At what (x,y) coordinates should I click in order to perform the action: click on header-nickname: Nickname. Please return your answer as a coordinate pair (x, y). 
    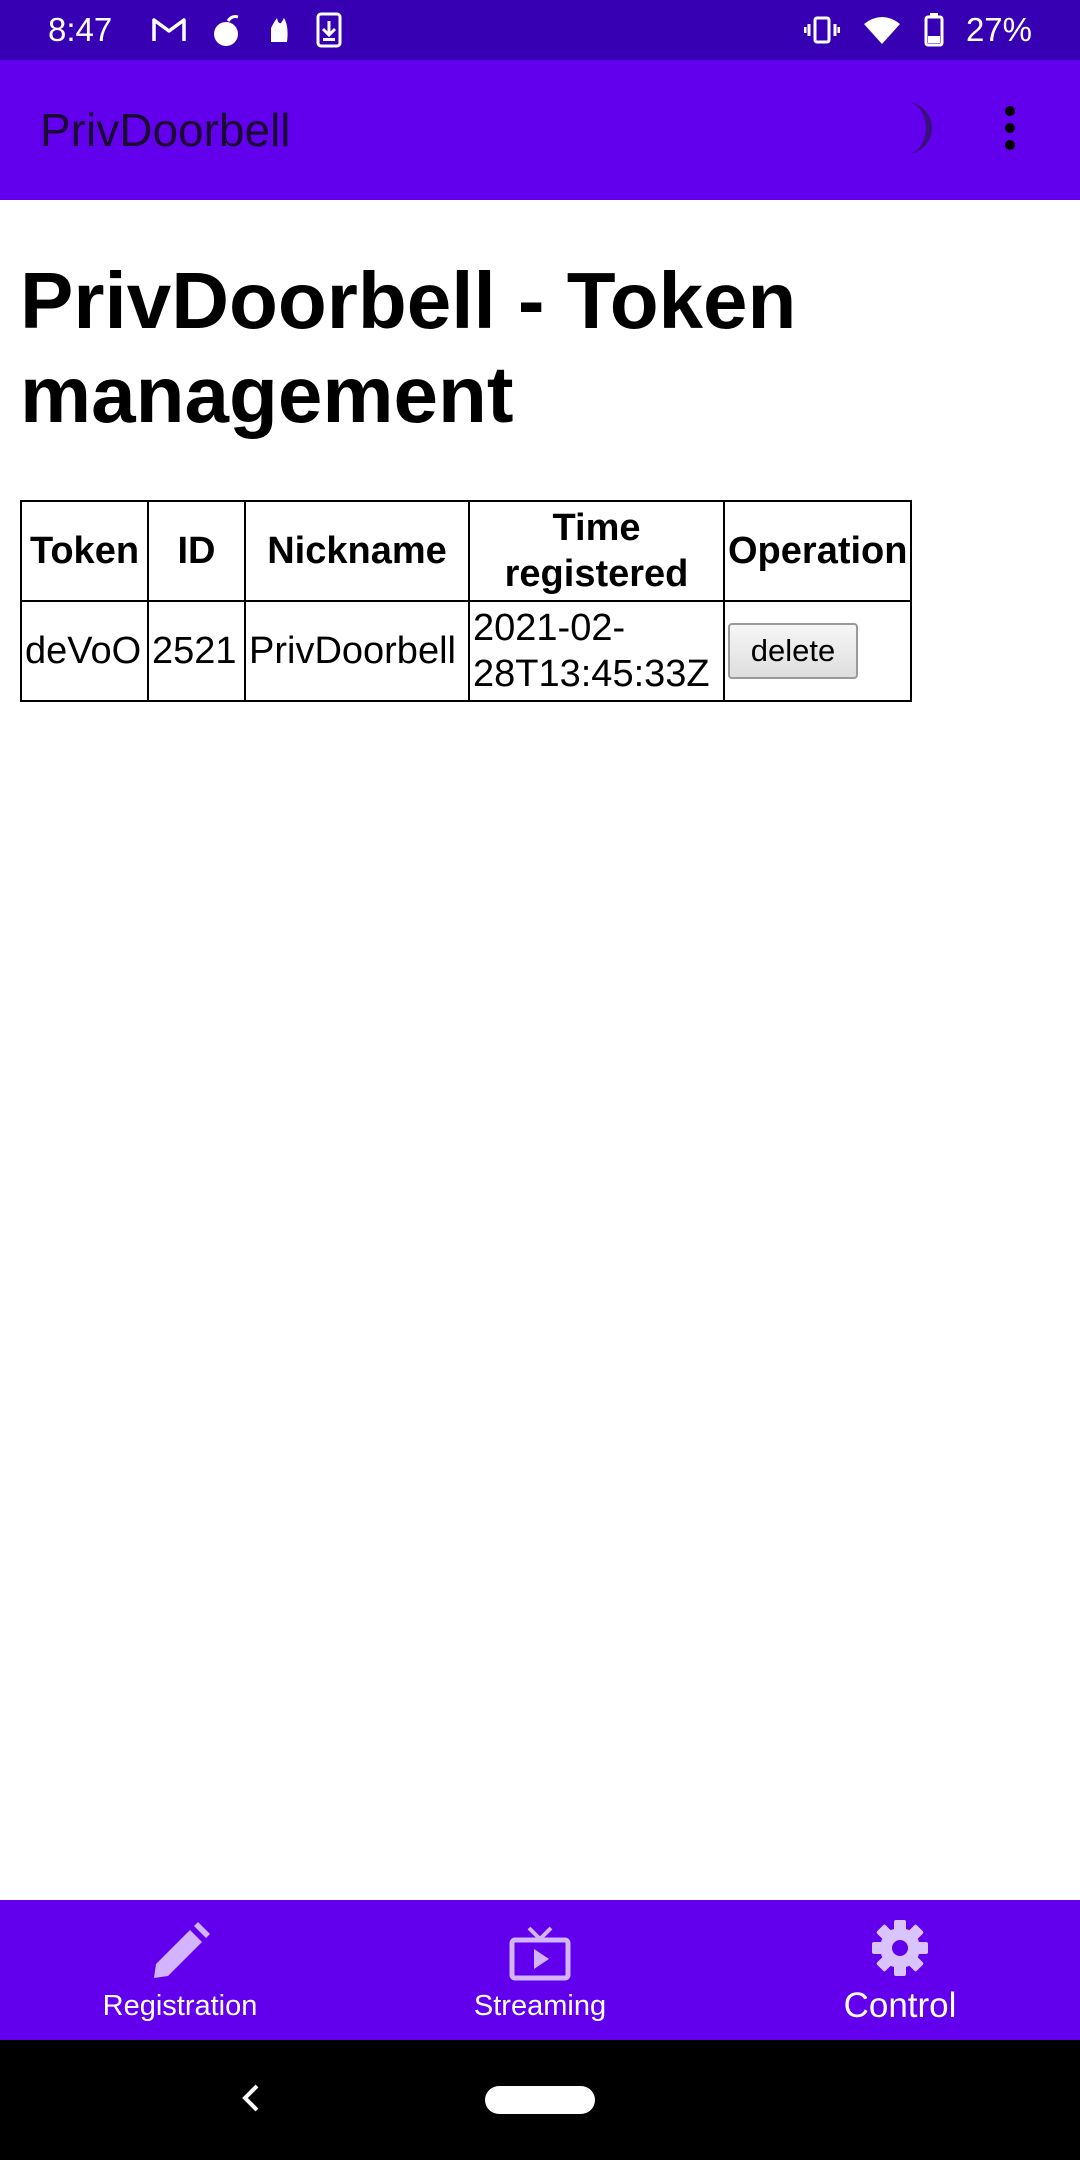
    Looking at the image, I should click on (357, 551).